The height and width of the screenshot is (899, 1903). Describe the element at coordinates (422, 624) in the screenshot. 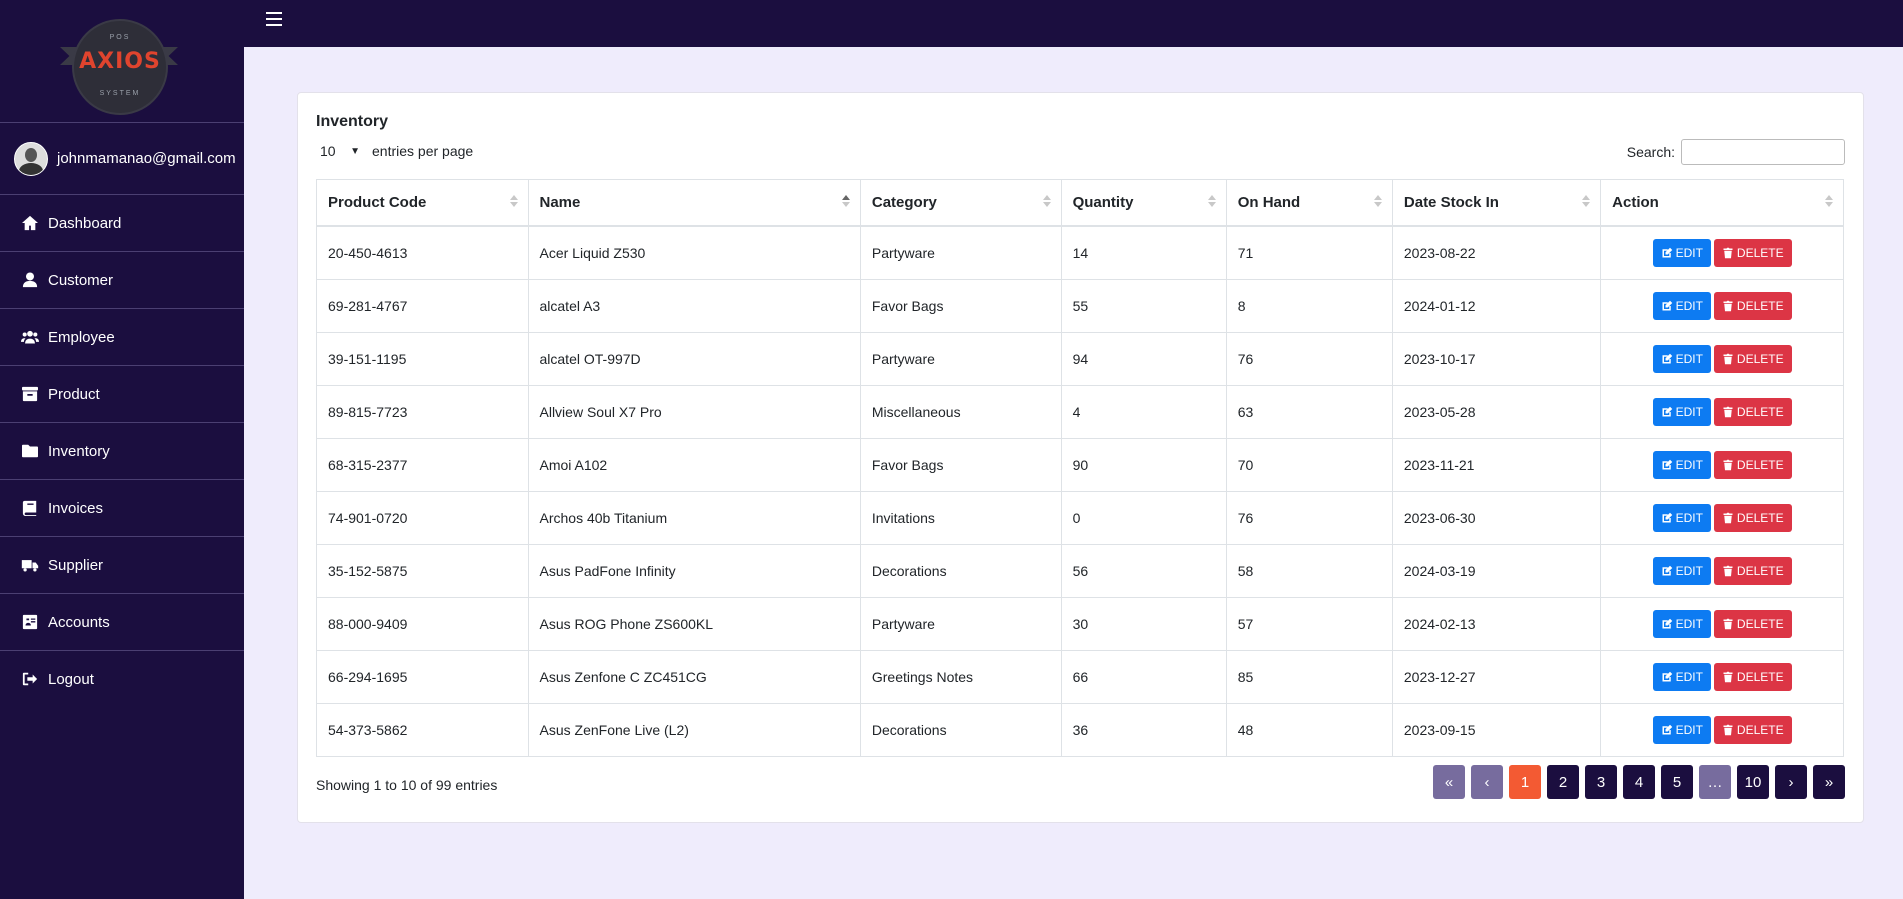

I see `cell-product-code: 88-000-9409` at that location.